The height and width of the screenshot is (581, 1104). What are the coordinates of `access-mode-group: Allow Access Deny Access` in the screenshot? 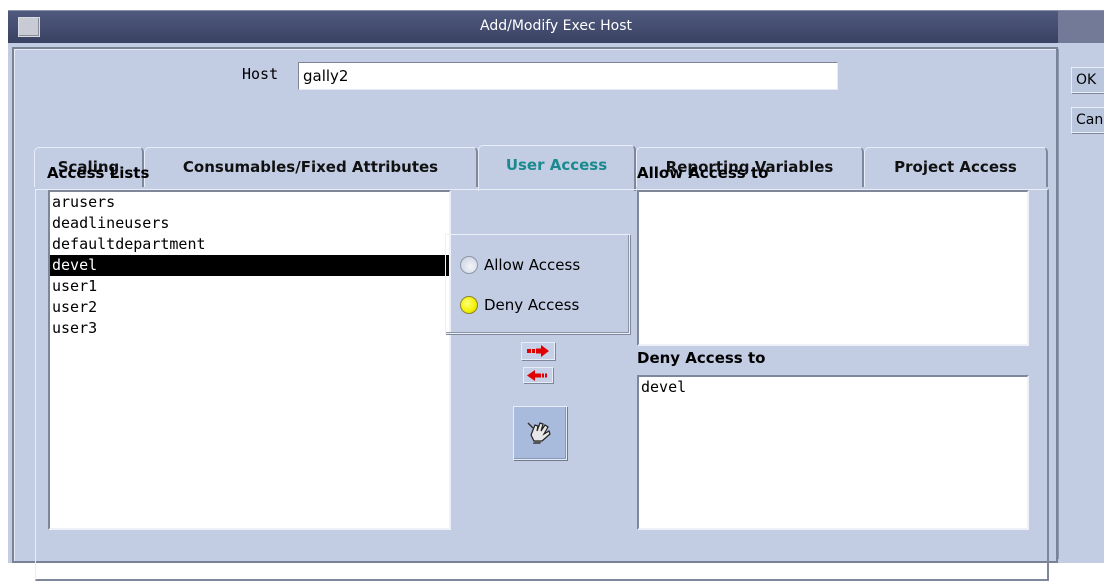 It's located at (537, 284).